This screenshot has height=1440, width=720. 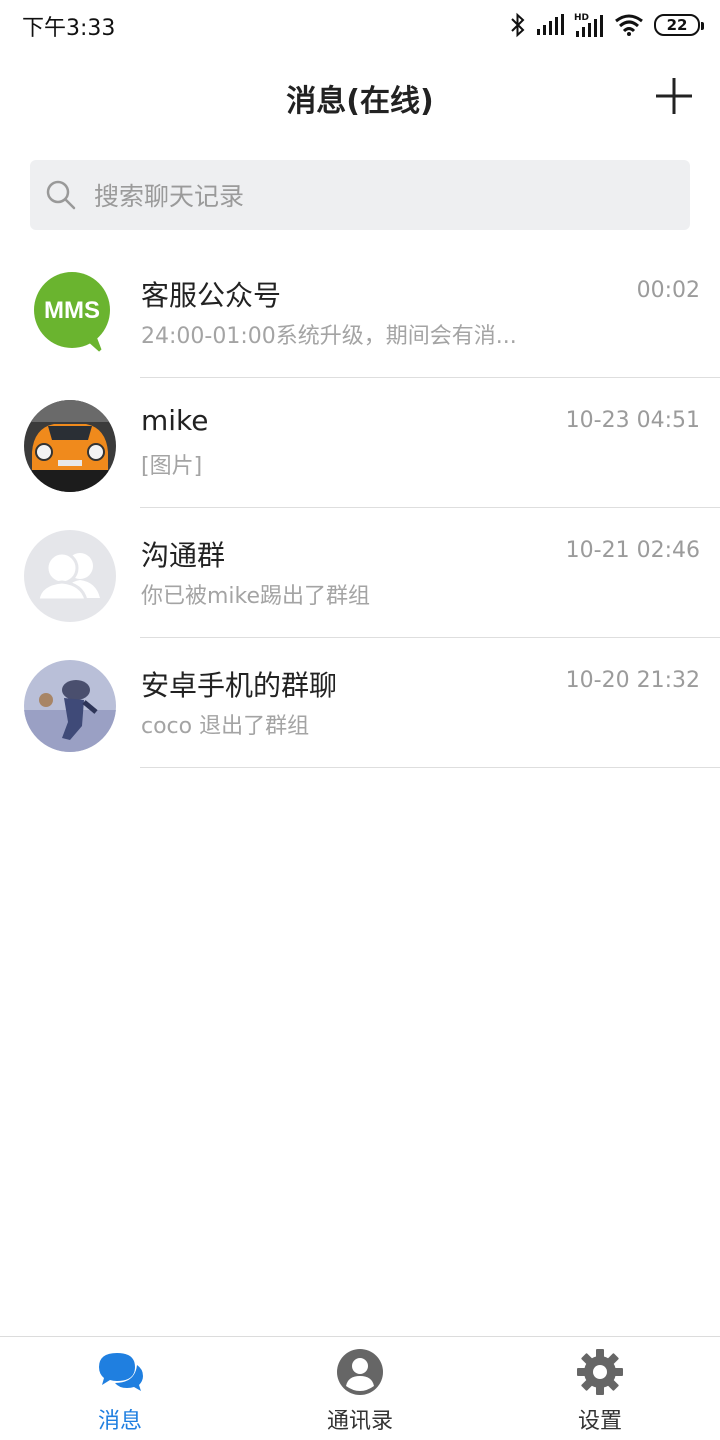 What do you see at coordinates (360, 573) in the screenshot?
I see `conversation-item: 沟通群 10-21 02:46 你已被mike踢出了群组` at bounding box center [360, 573].